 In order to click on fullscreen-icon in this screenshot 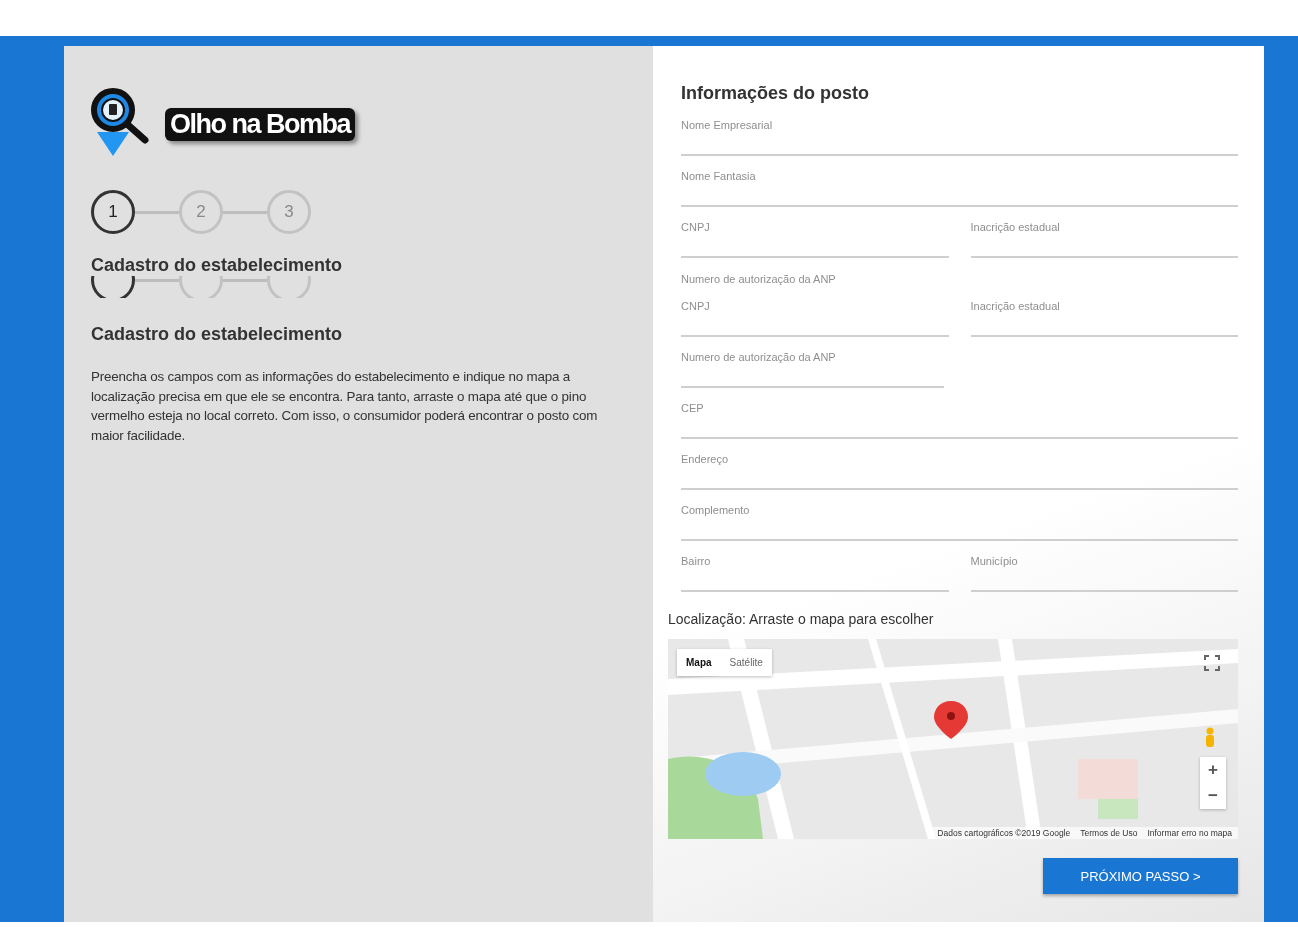, I will do `click(1212, 663)`.